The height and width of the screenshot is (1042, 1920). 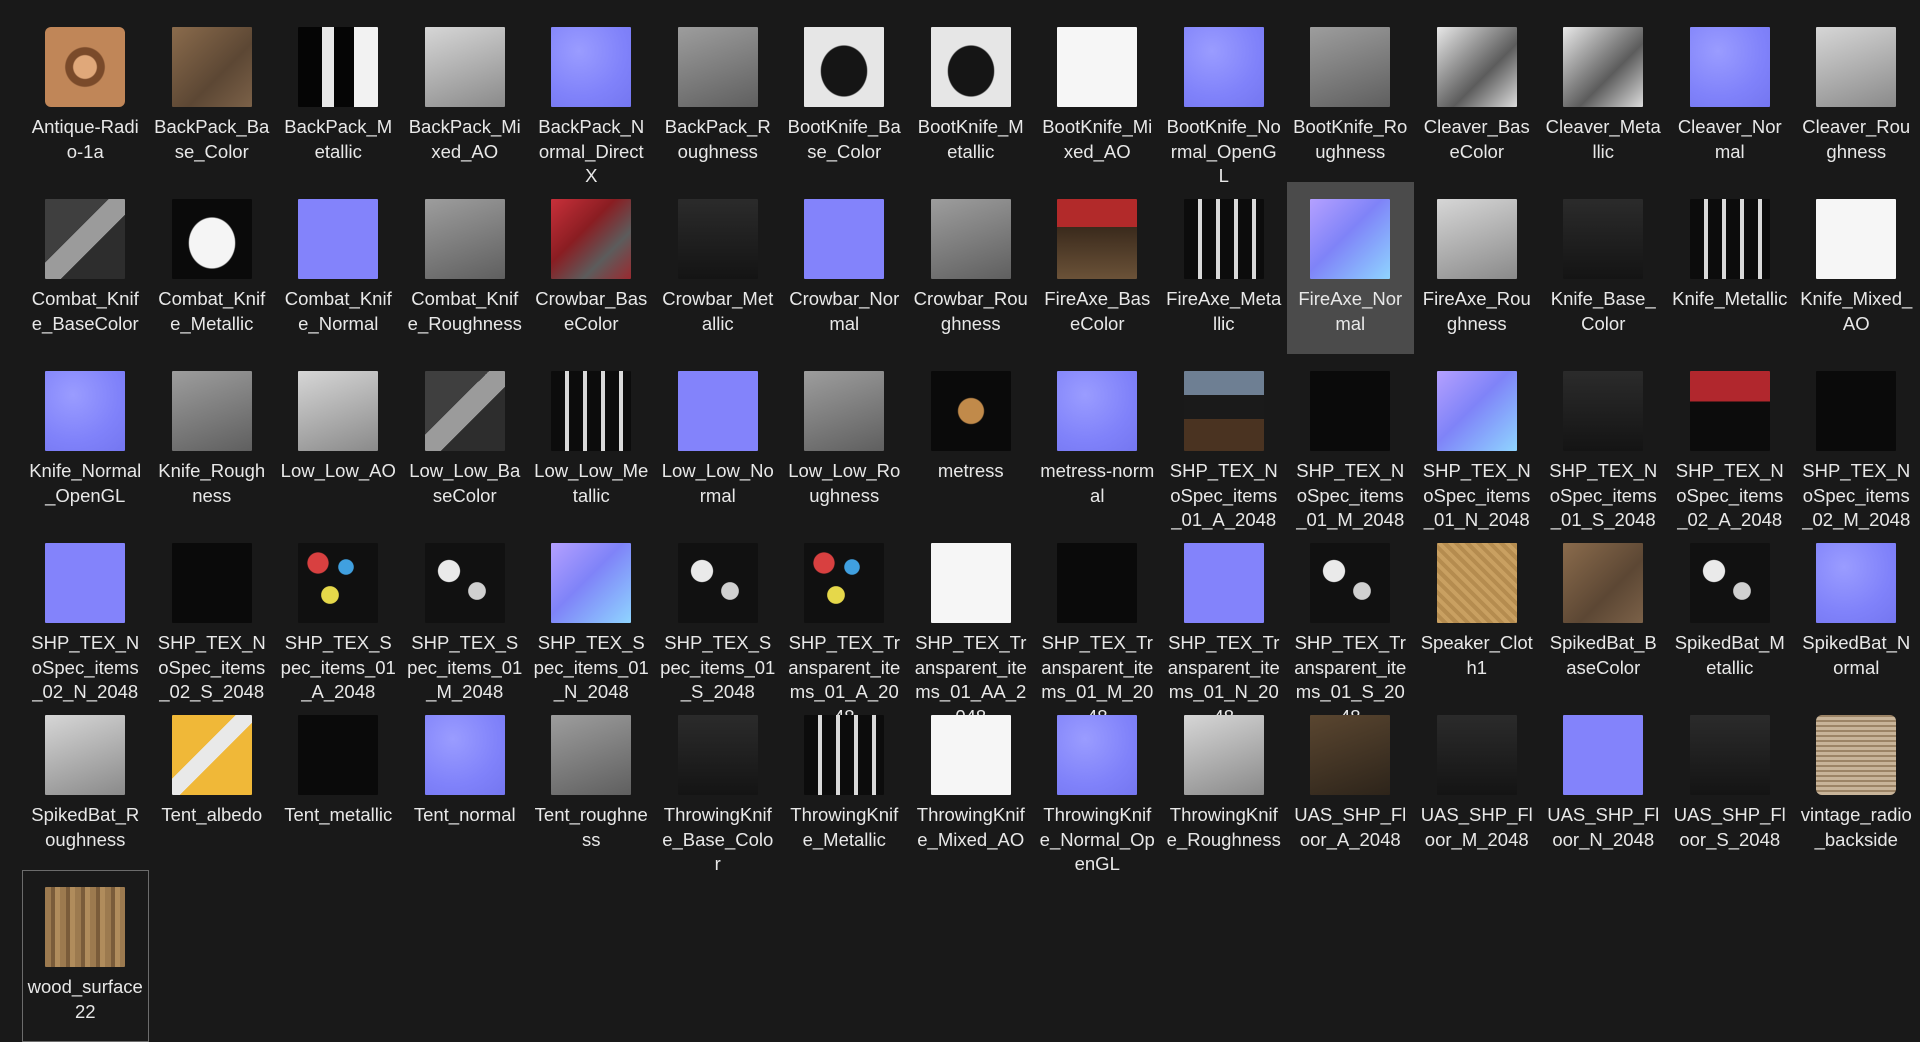 What do you see at coordinates (718, 440) in the screenshot?
I see `file-item: Low_Low_Normal` at bounding box center [718, 440].